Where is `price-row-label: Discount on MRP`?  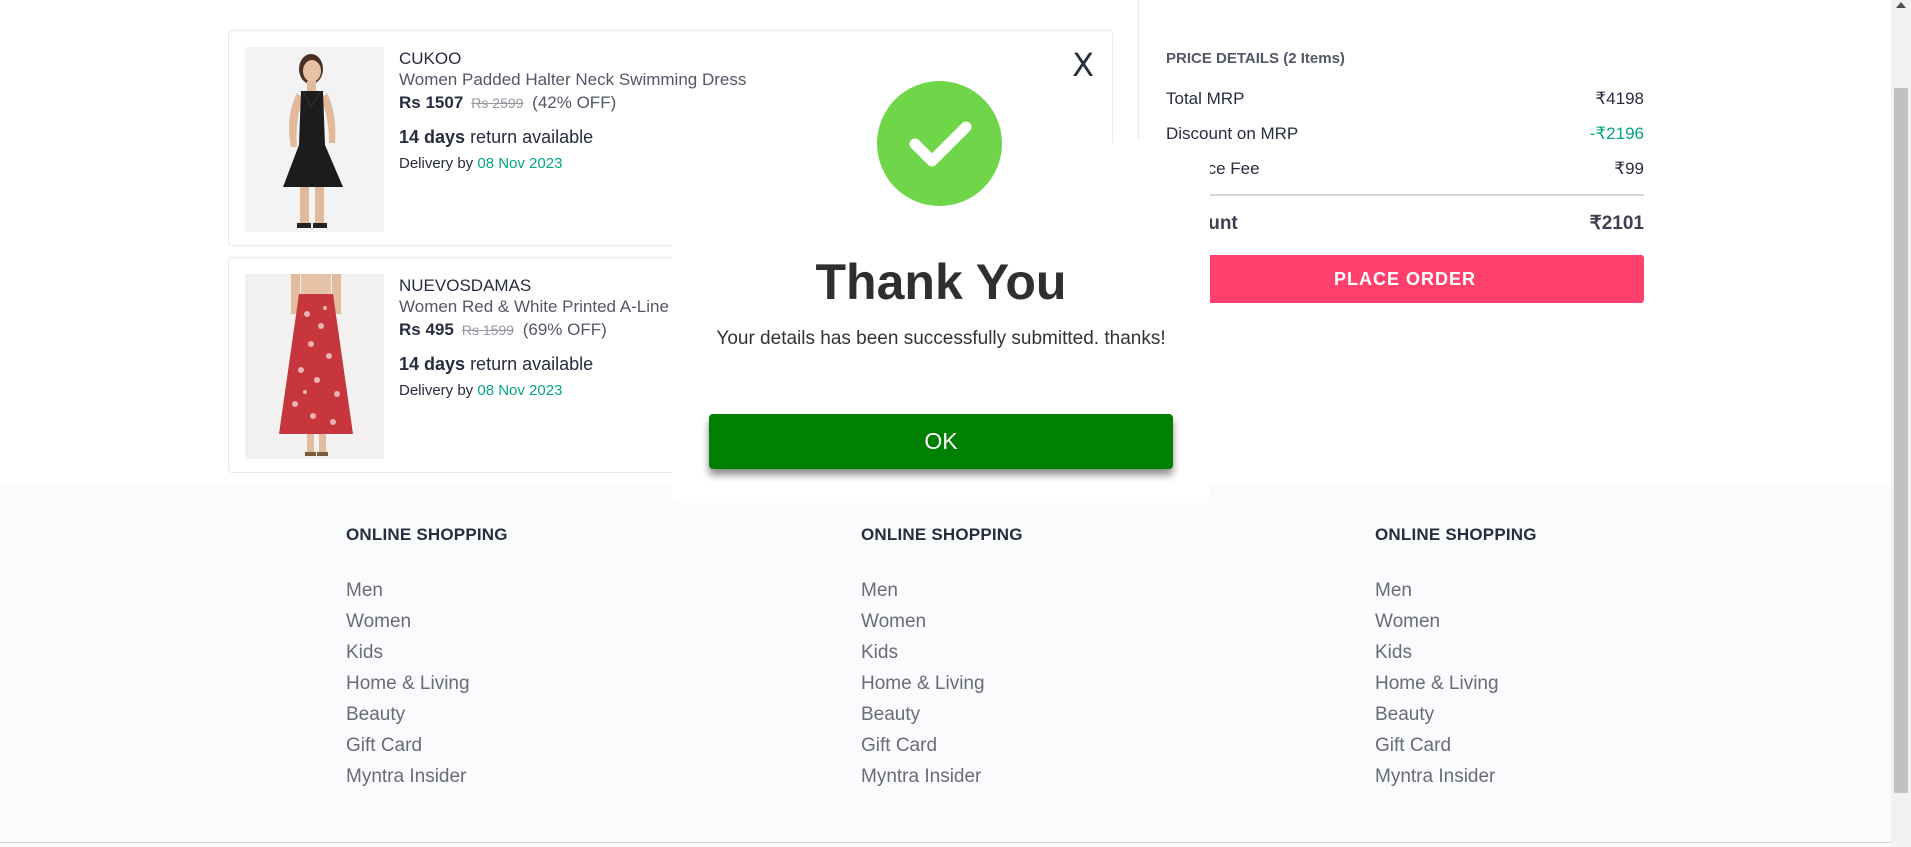
price-row-label: Discount on MRP is located at coordinates (1232, 133).